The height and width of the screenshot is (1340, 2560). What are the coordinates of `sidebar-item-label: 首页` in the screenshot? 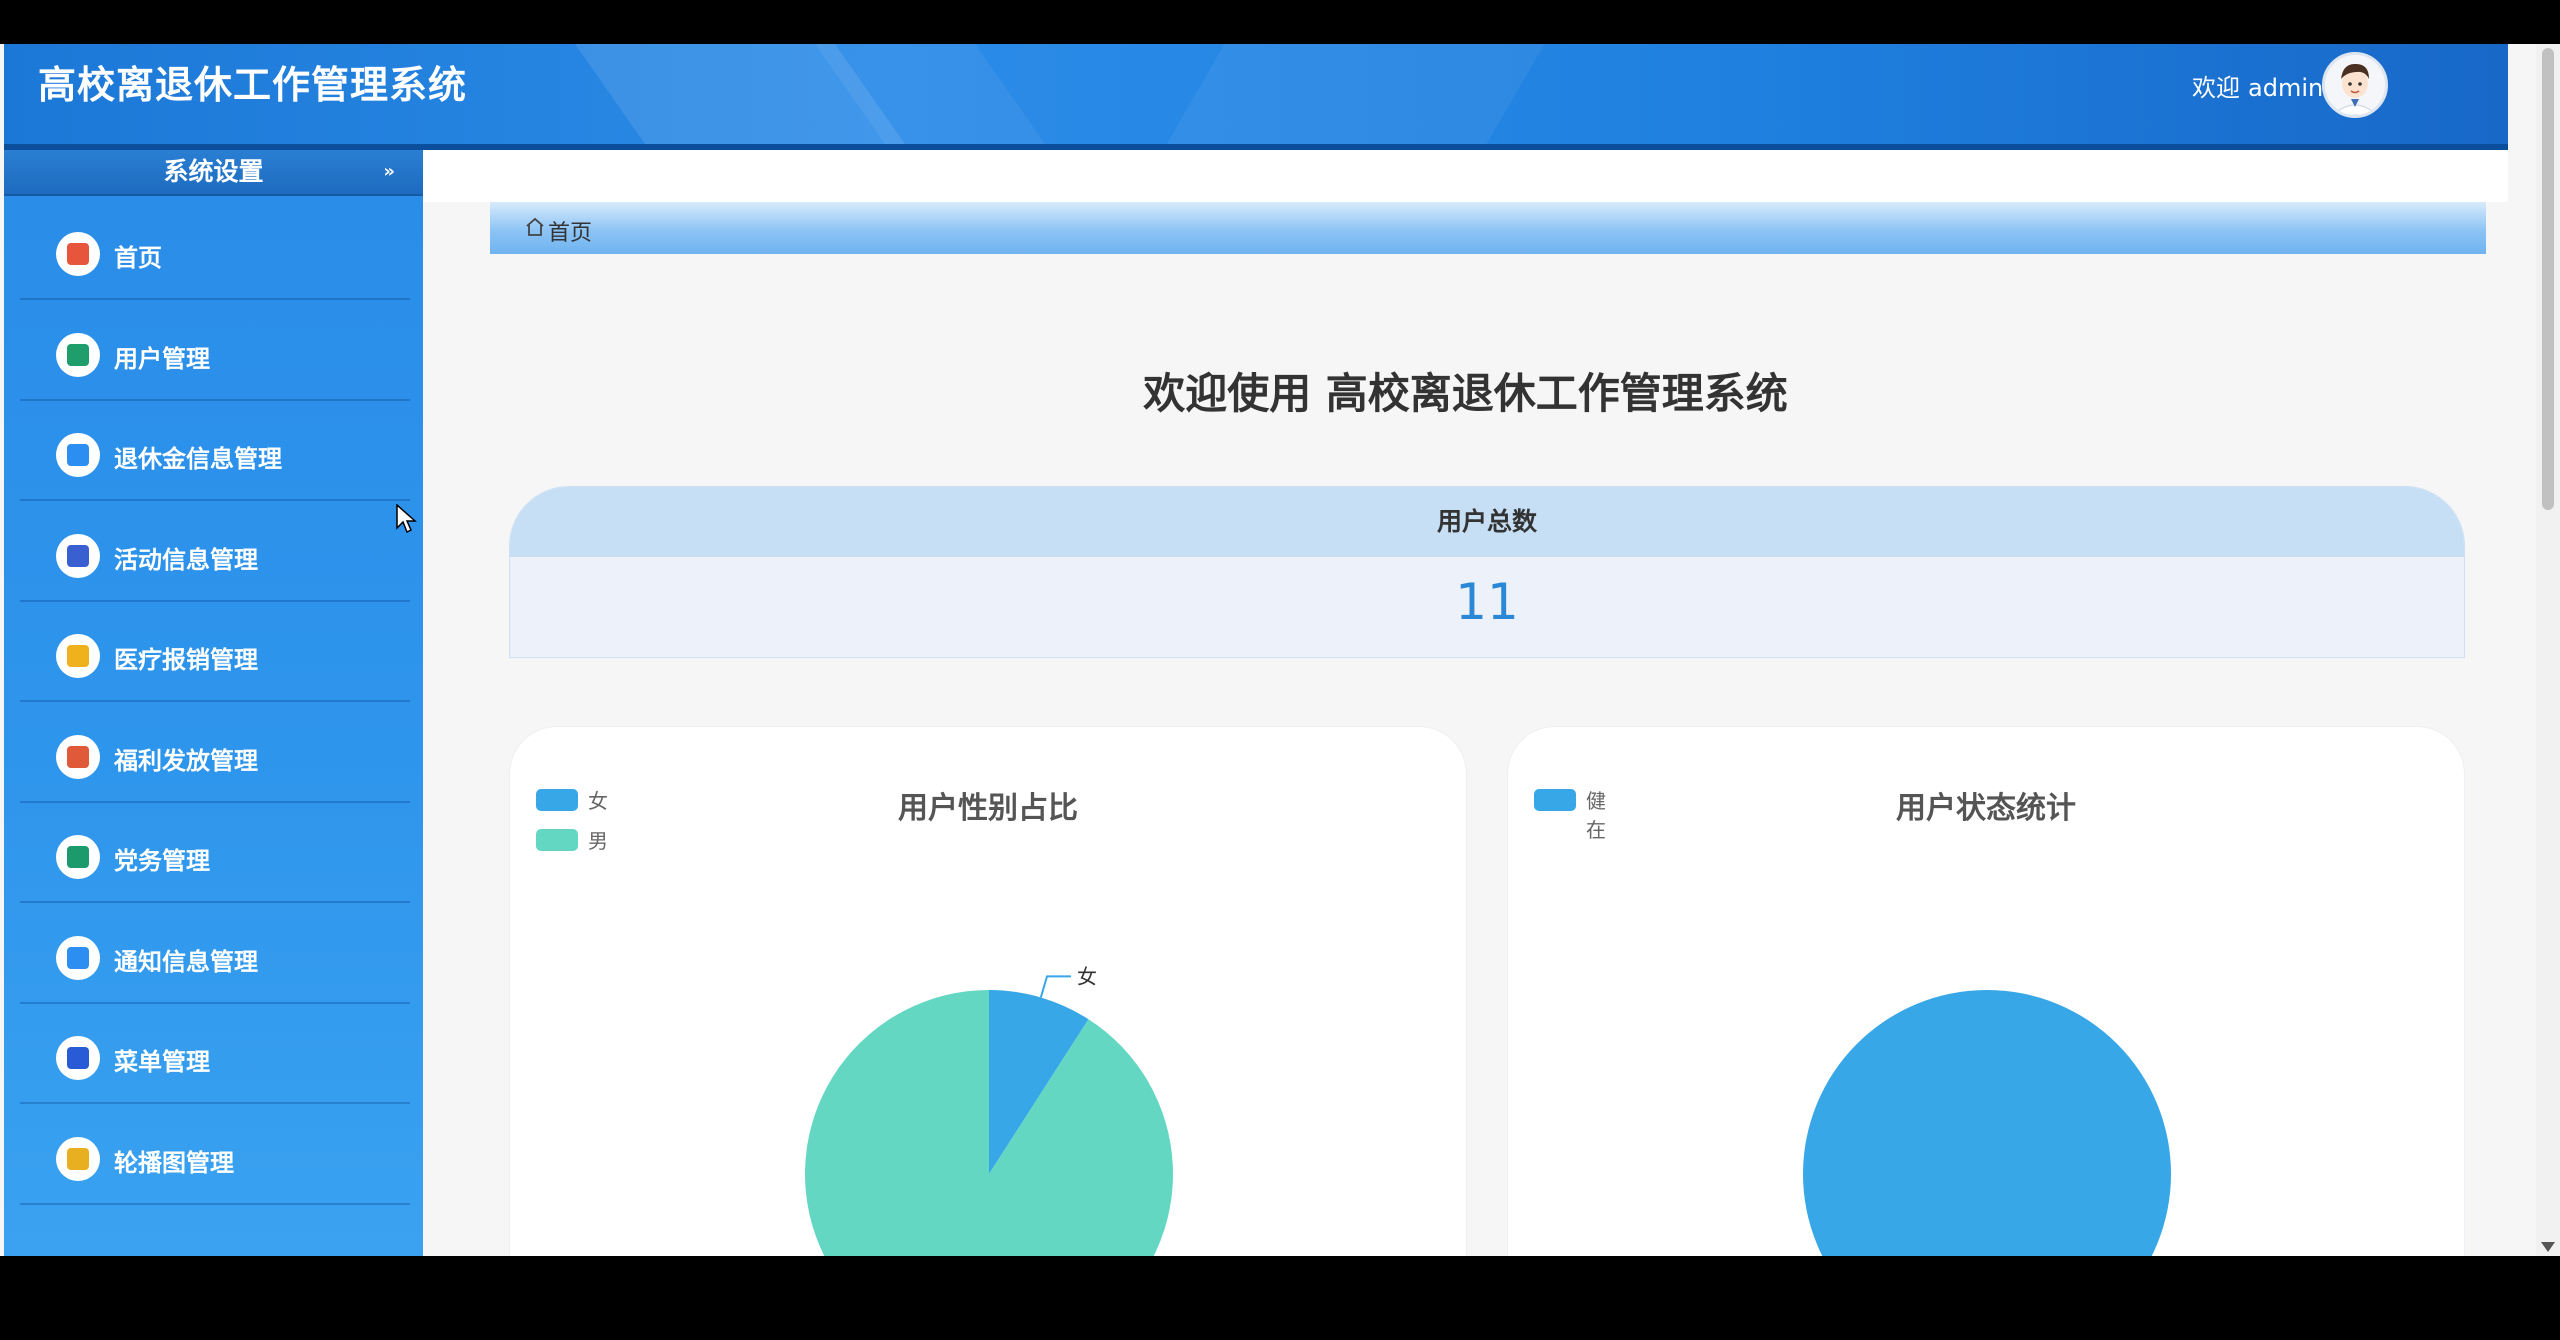 It's located at (138, 258).